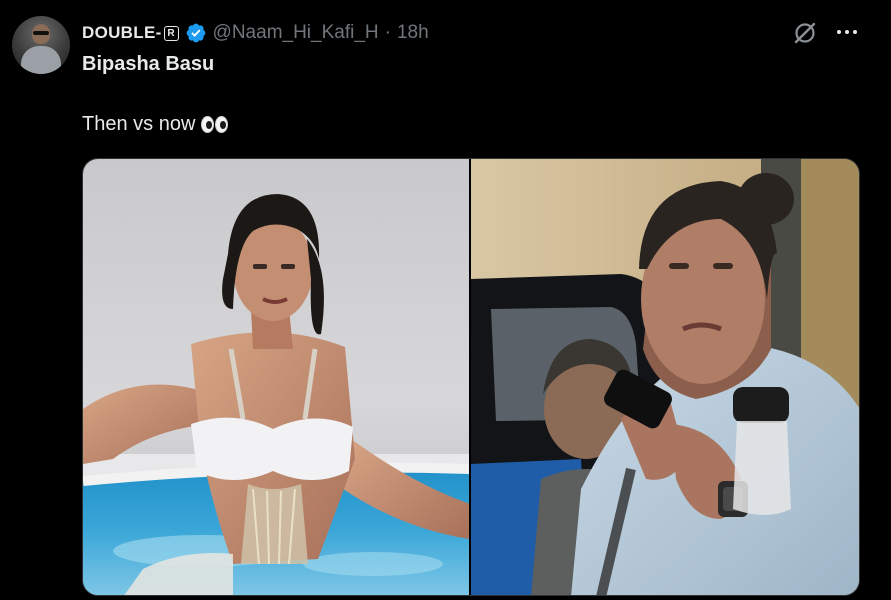 The image size is (891, 600). I want to click on name-badge: R, so click(171, 33).